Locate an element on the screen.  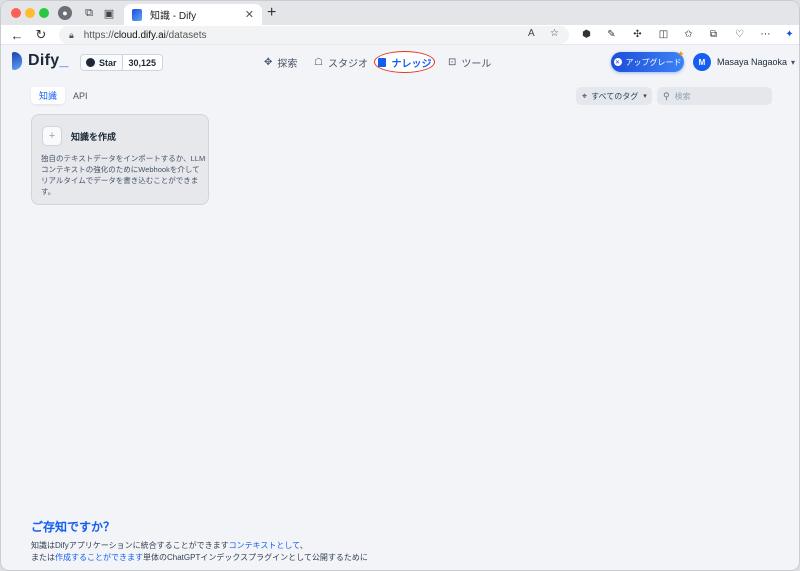
read-aloud-icon: A is located at coordinates (531, 33).